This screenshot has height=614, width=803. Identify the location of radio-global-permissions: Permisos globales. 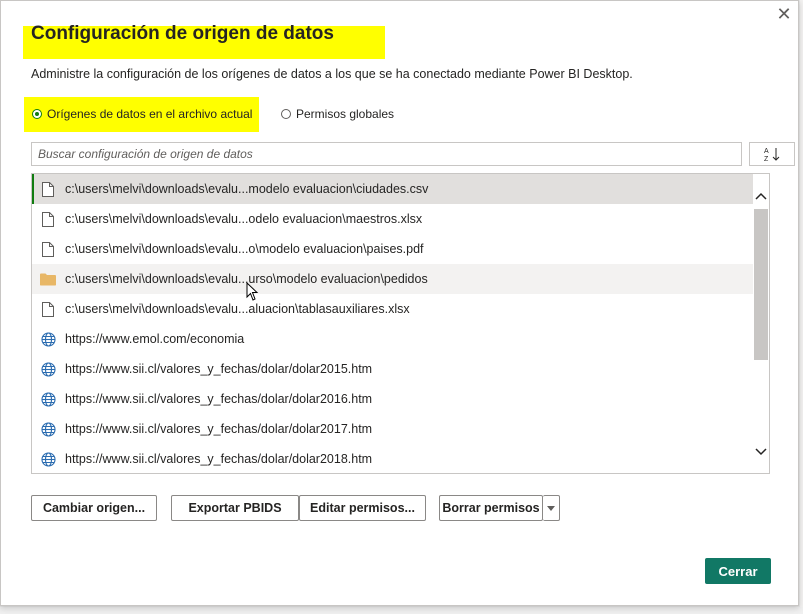
(337, 114).